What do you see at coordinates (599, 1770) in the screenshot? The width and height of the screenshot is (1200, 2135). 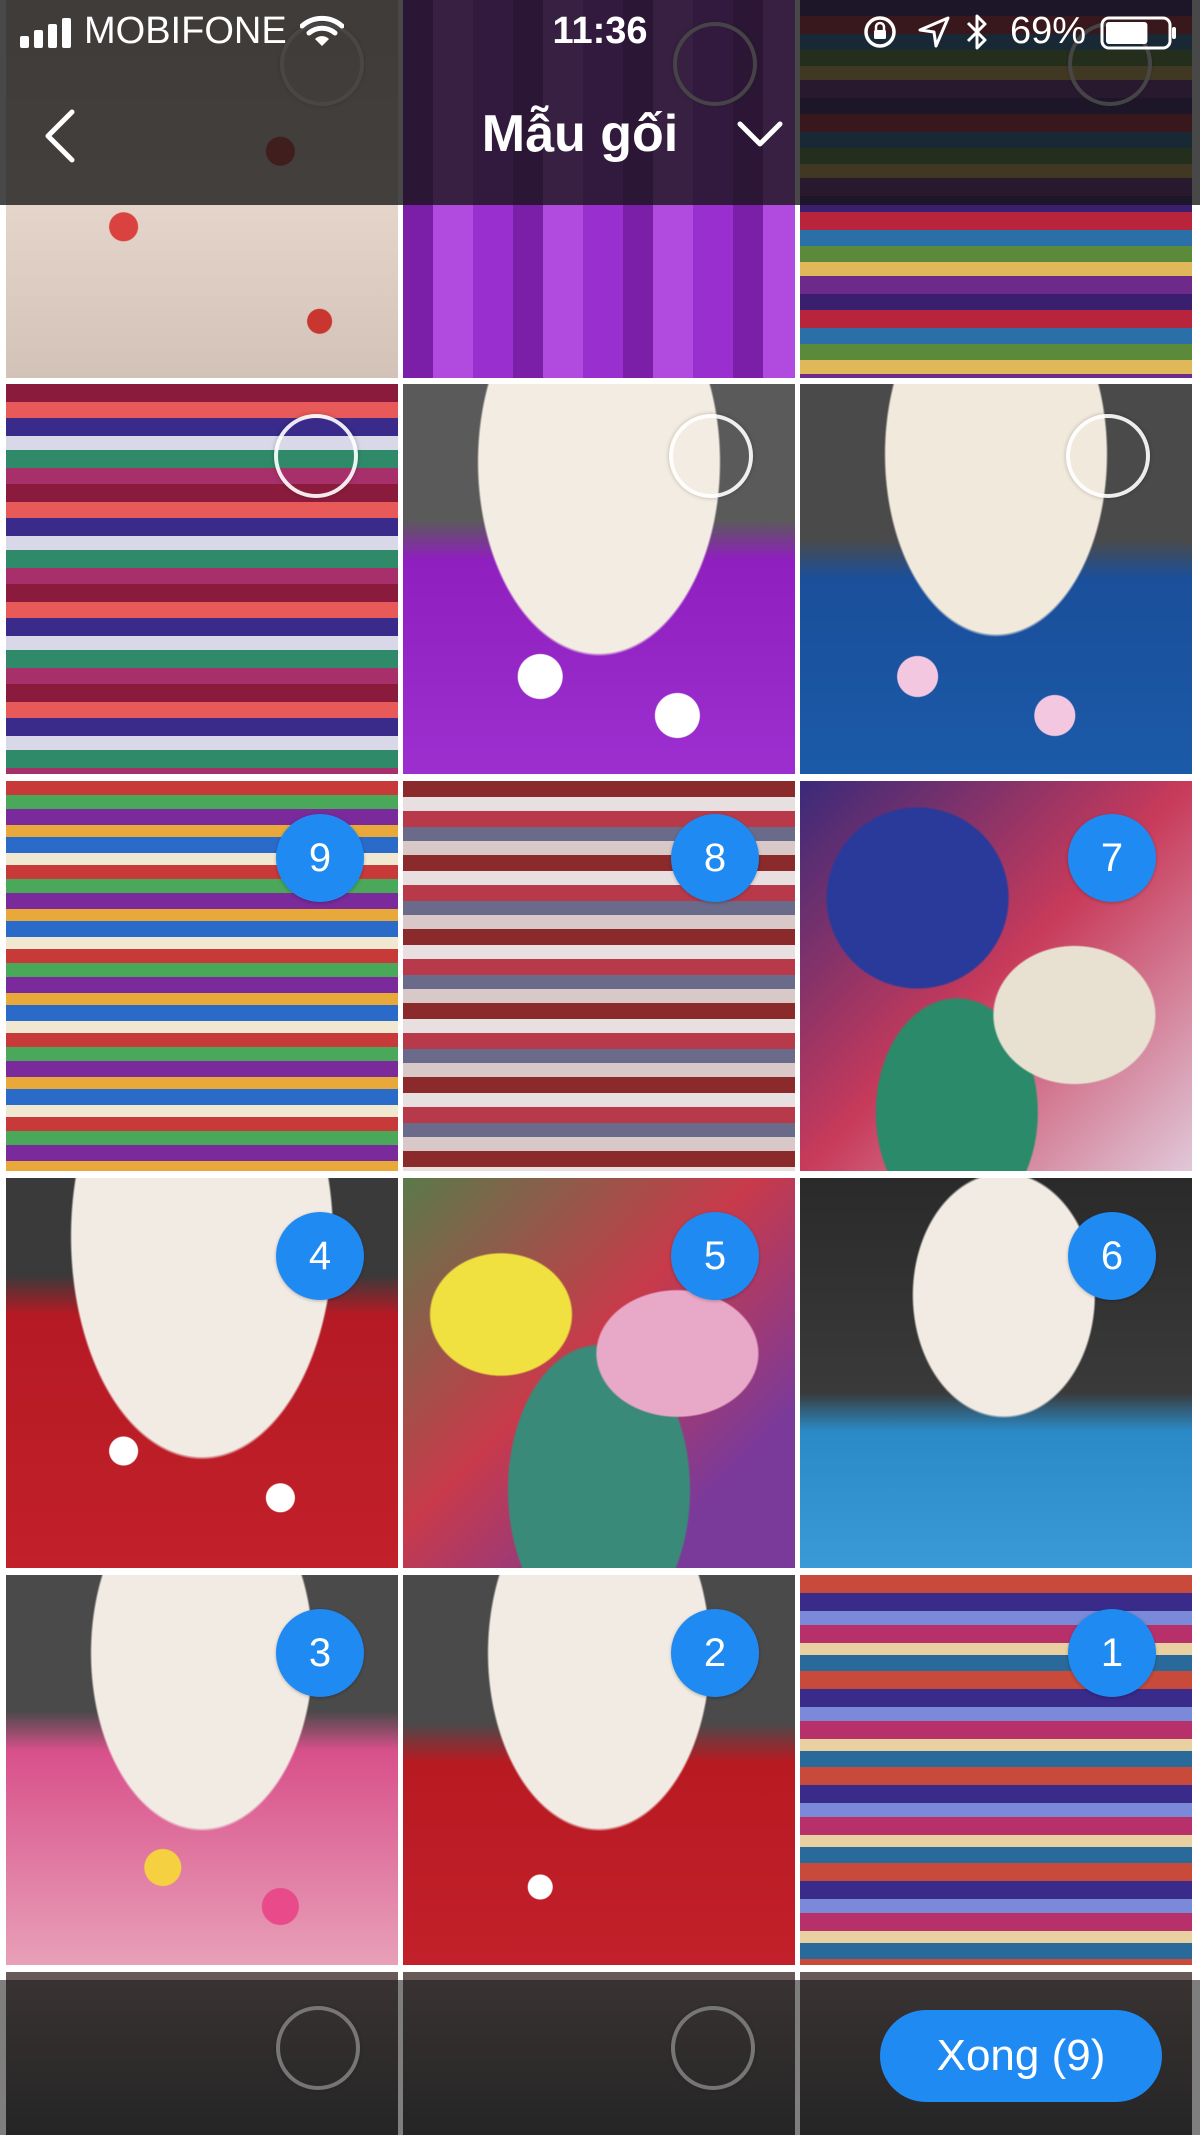 I see `photo-cell: 2` at bounding box center [599, 1770].